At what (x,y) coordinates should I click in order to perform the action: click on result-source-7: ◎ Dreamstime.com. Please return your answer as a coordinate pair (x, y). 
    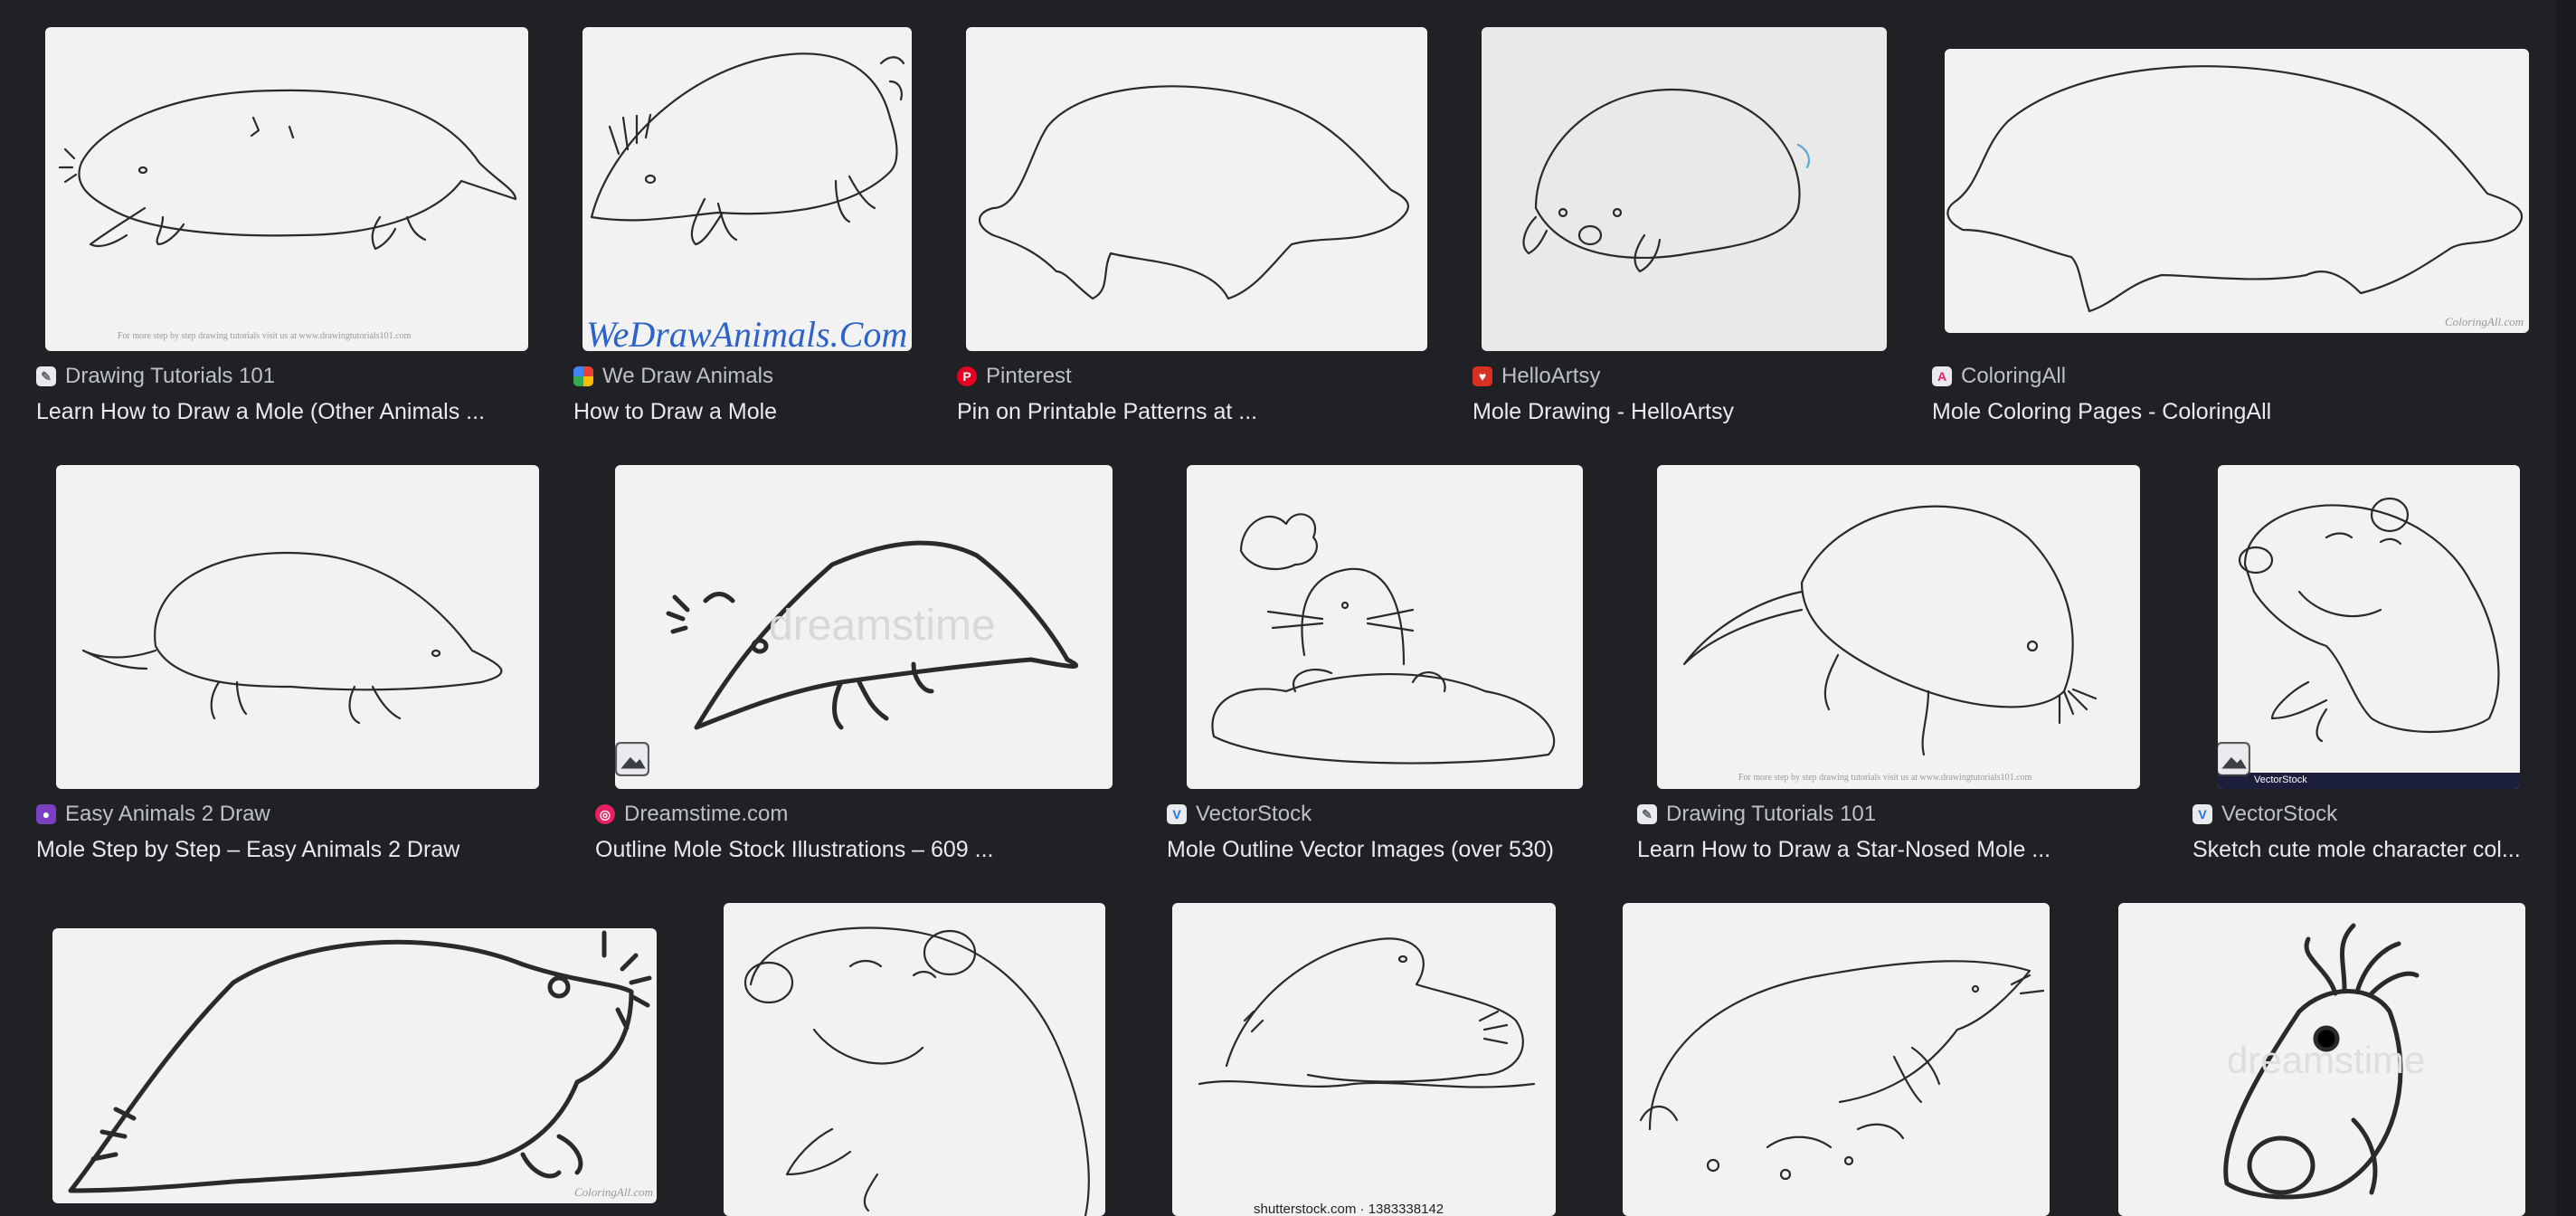
    Looking at the image, I should click on (691, 815).